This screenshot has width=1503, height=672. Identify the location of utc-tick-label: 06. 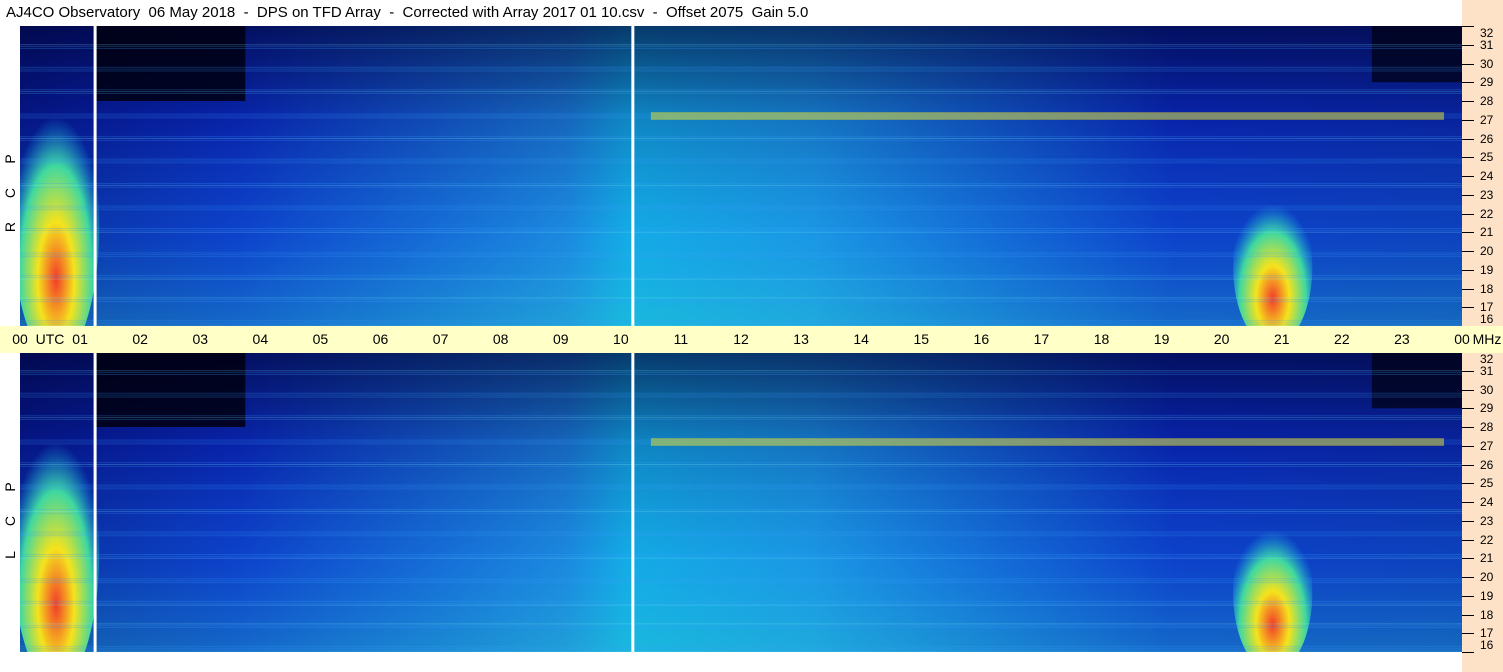
(380, 339).